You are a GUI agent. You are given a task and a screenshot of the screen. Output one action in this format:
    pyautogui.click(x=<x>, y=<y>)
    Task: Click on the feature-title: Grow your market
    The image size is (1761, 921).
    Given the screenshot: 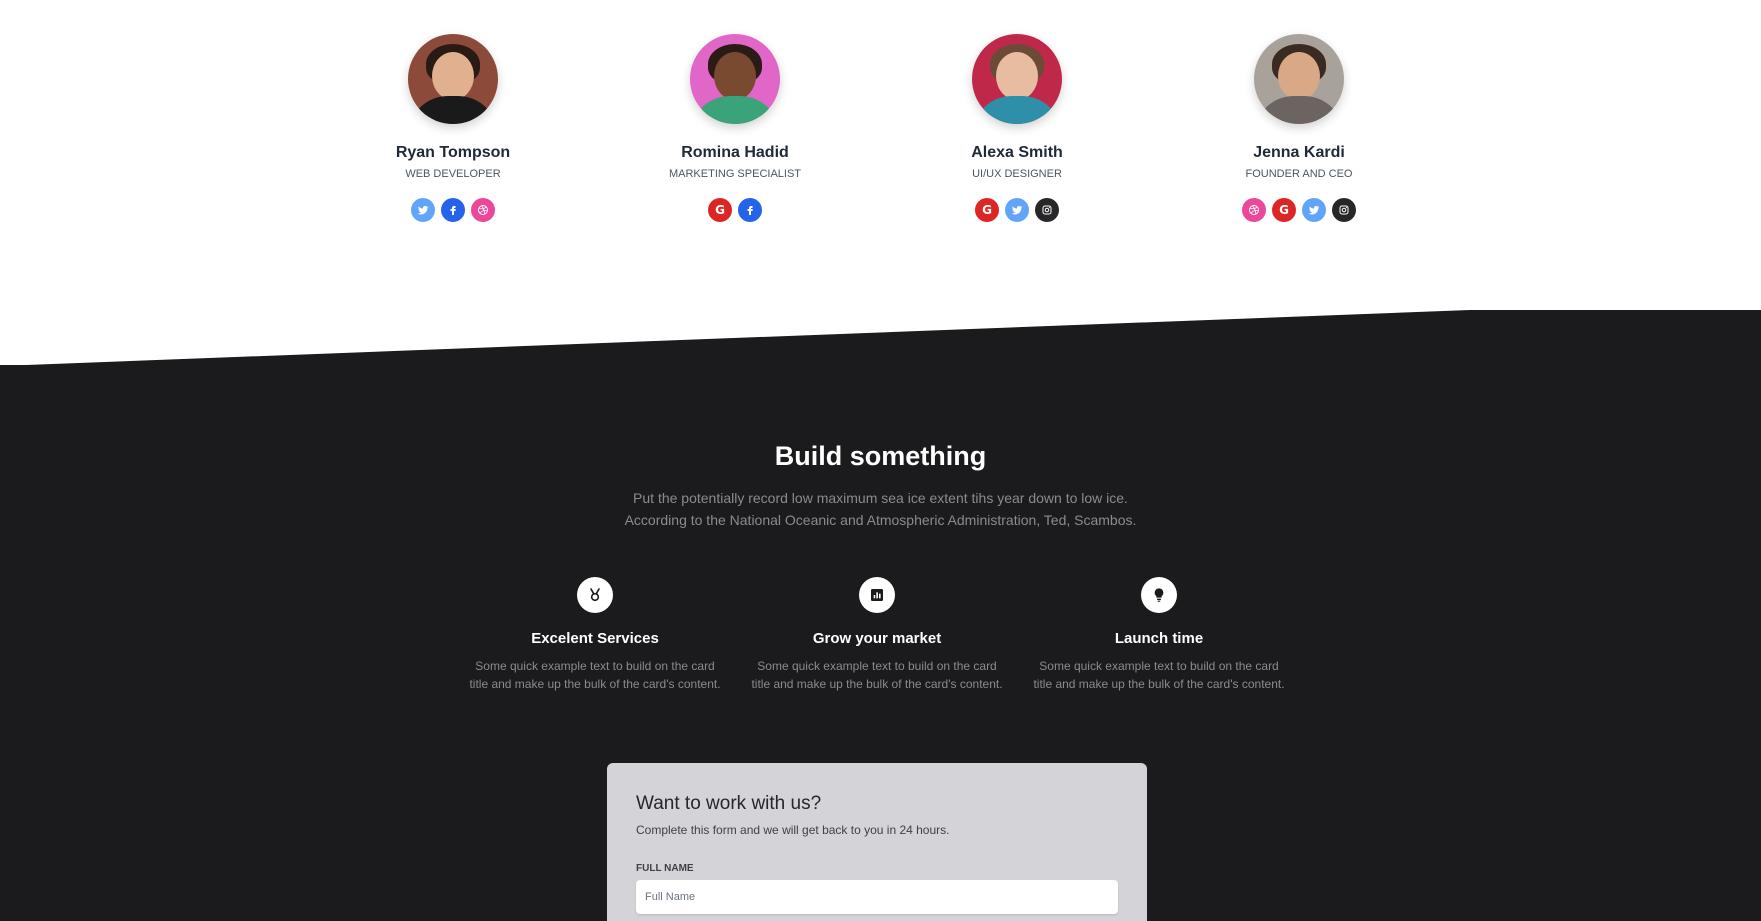 What is the action you would take?
    pyautogui.click(x=877, y=638)
    